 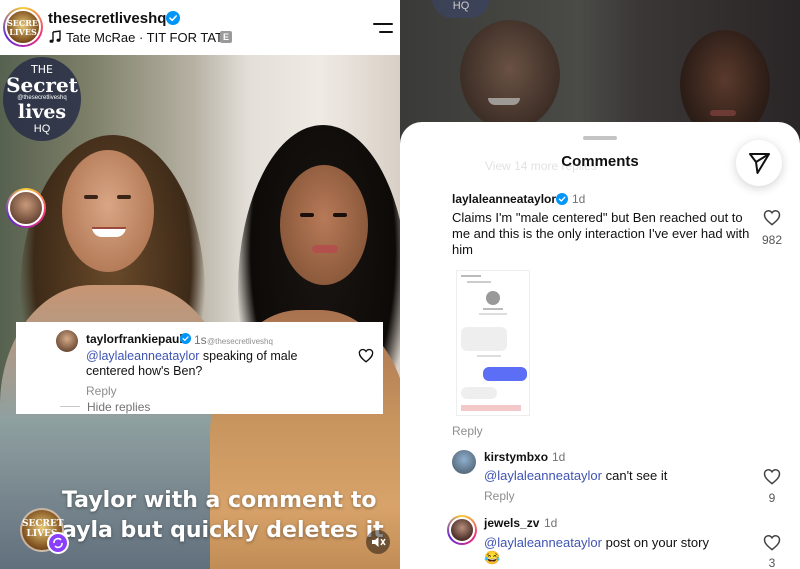 I want to click on comment-username: kirstymbxo, so click(x=516, y=457).